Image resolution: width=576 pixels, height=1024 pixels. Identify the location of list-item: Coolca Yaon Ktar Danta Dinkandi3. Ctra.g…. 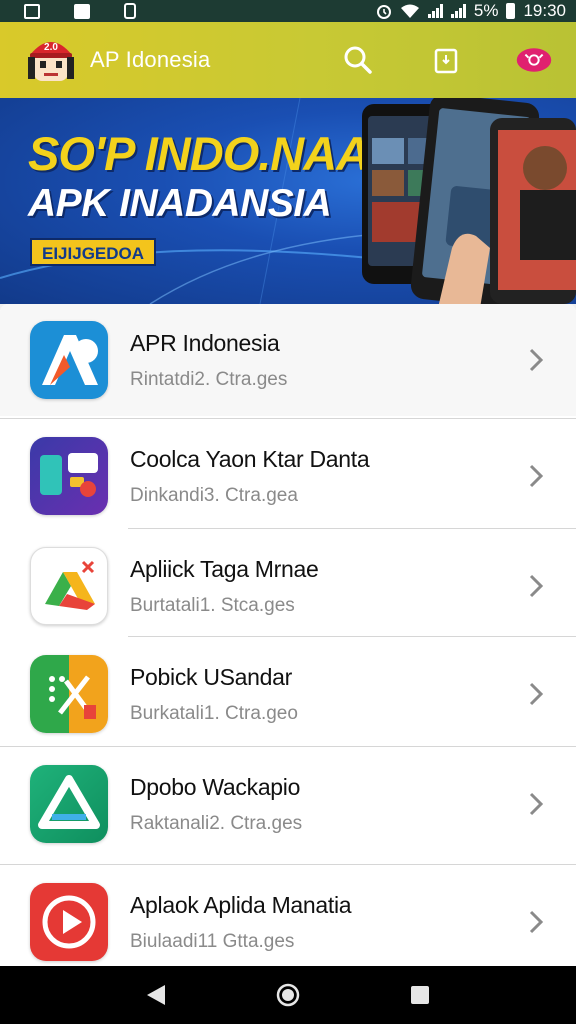
(288, 476).